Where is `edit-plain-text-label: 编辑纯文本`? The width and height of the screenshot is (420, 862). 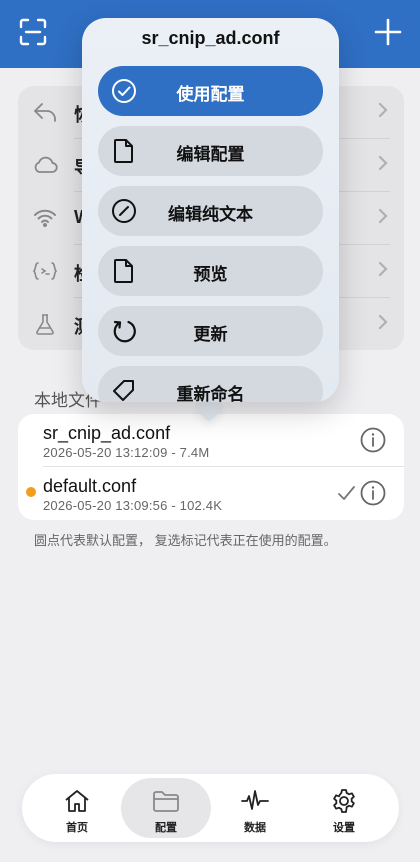 edit-plain-text-label: 编辑纯文本 is located at coordinates (210, 214).